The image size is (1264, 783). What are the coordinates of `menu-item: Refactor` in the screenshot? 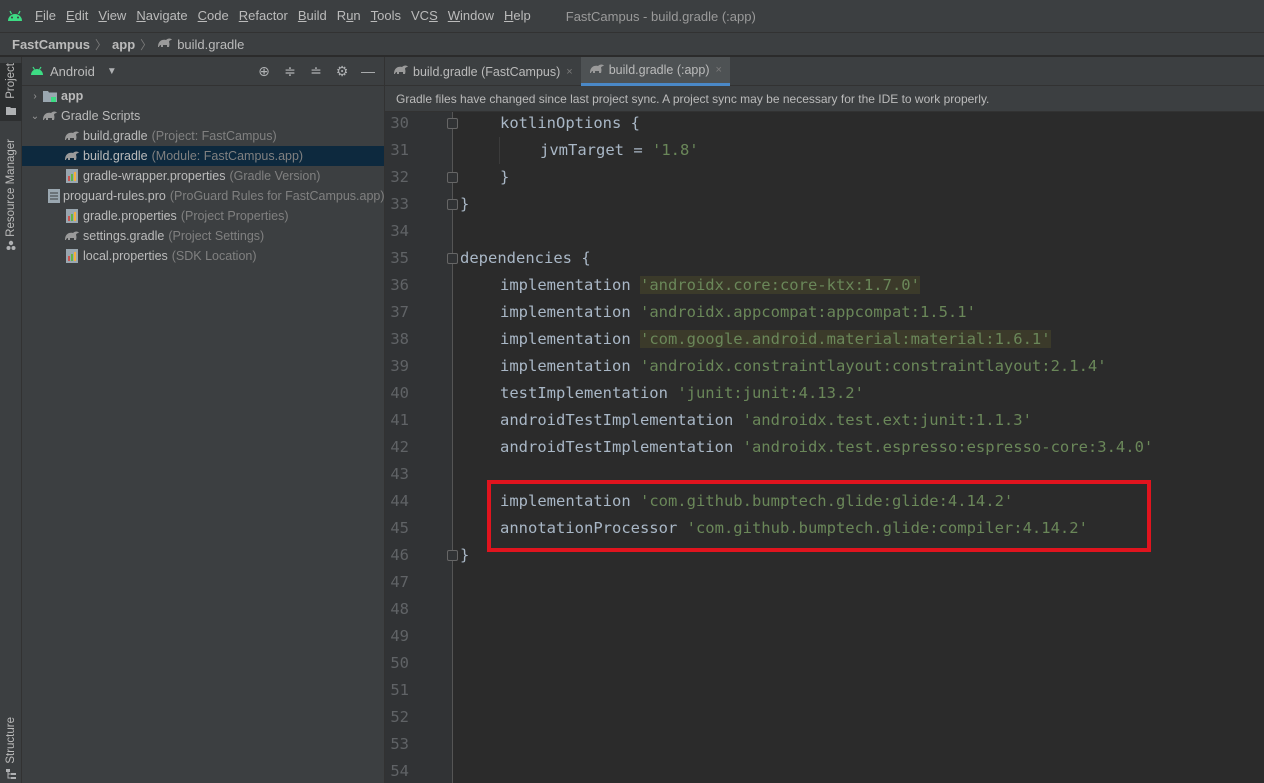 It's located at (263, 16).